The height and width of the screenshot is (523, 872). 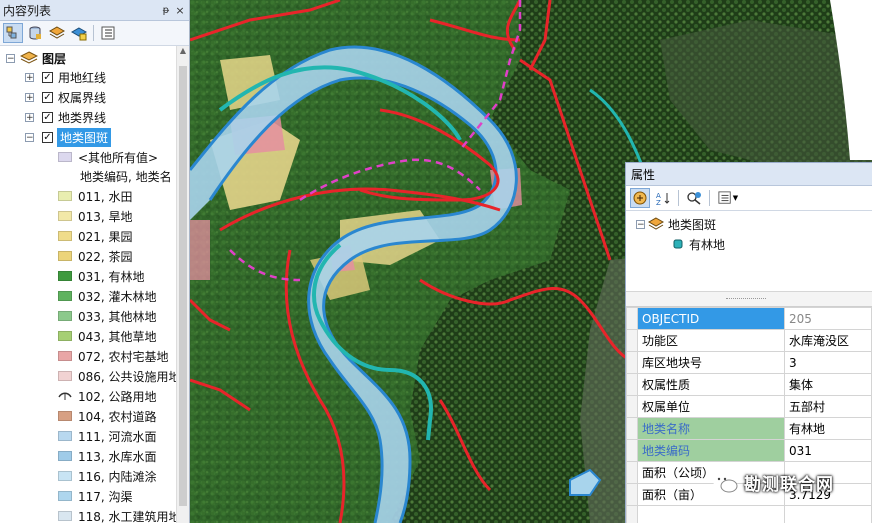 What do you see at coordinates (698, 244) in the screenshot?
I see `properties-tree-child: 有林地` at bounding box center [698, 244].